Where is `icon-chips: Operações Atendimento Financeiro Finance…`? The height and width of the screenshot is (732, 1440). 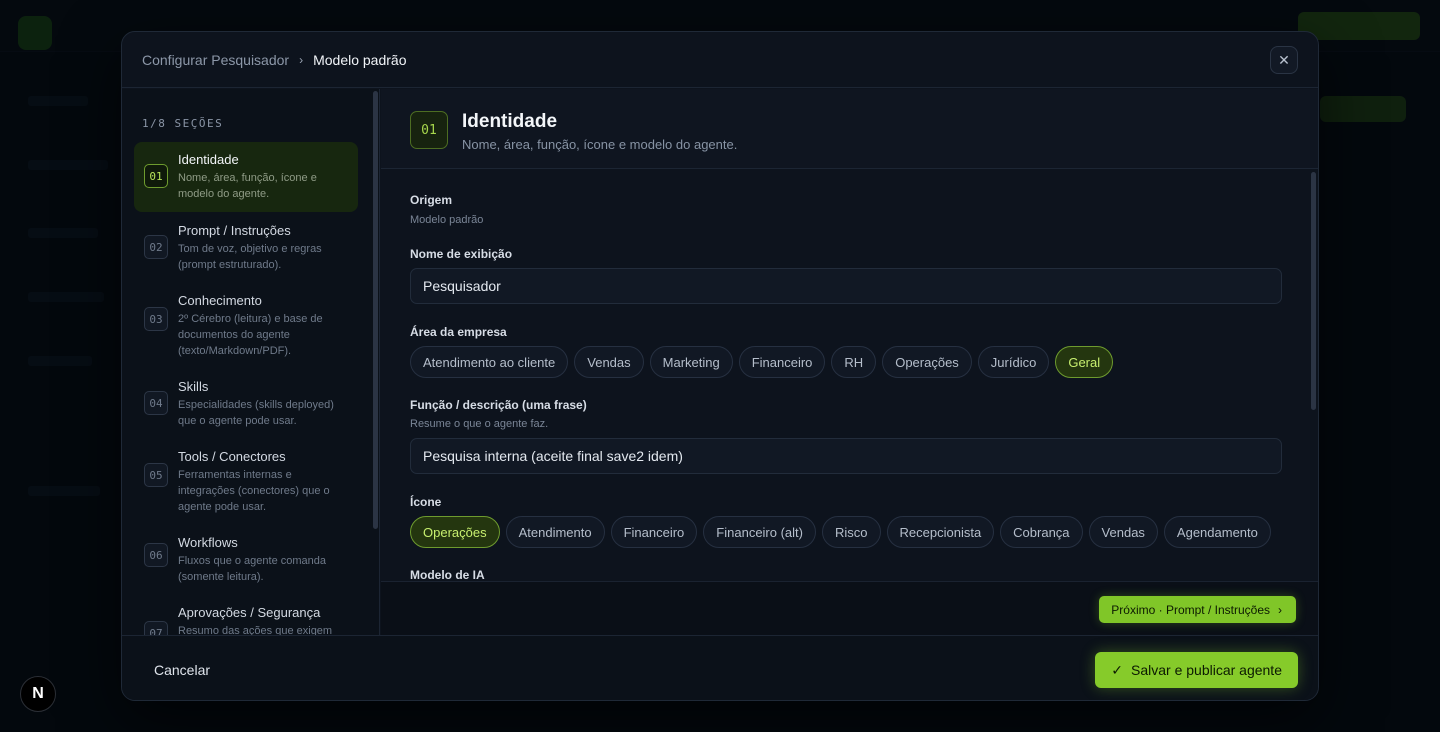
icon-chips: Operações Atendimento Financeiro Finance… is located at coordinates (840, 532).